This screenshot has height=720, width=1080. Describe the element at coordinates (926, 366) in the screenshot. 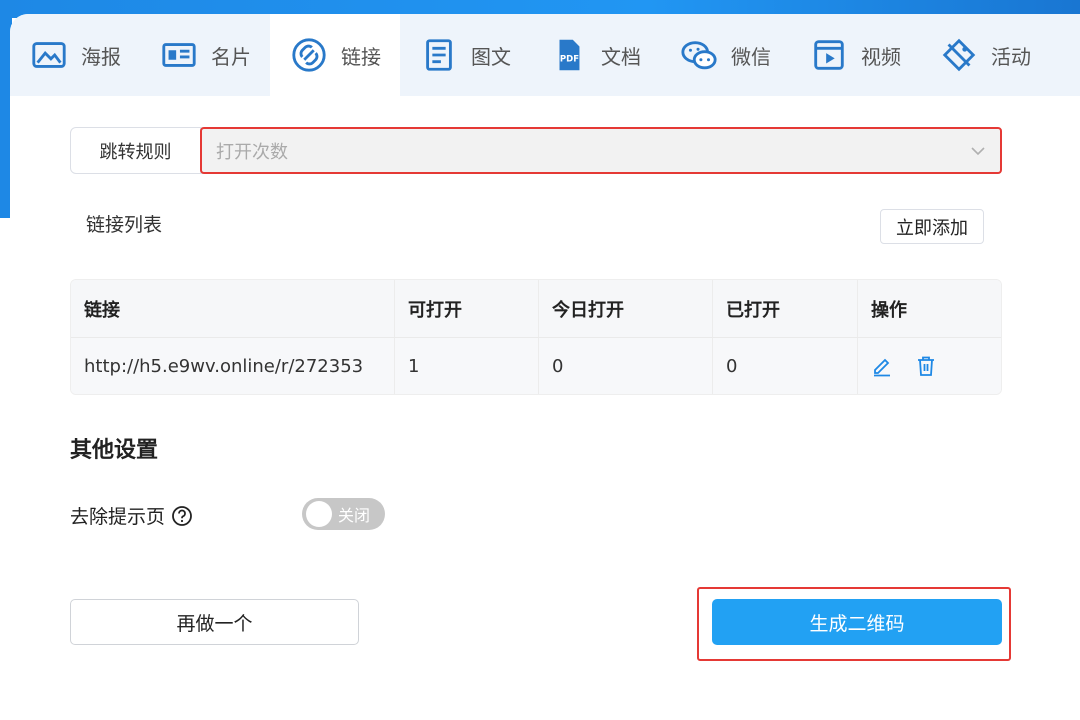

I see `delete-icon` at that location.